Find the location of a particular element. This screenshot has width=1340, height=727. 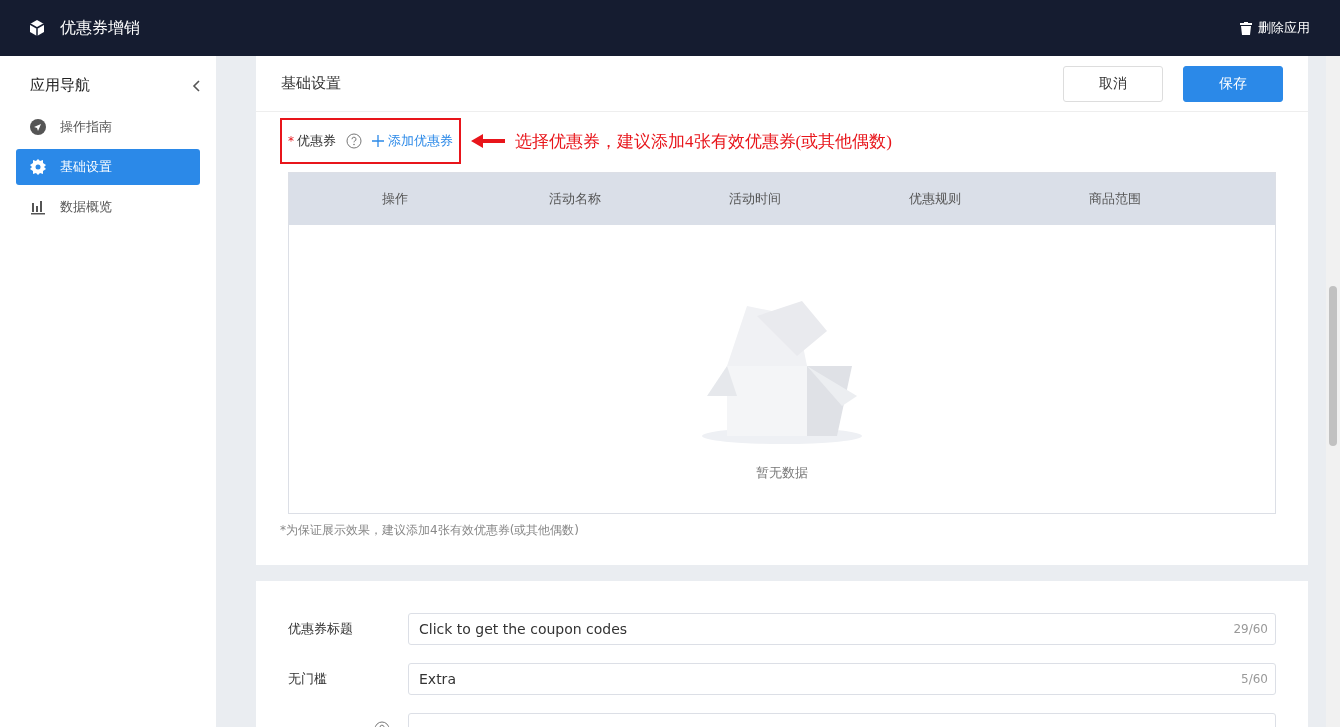

help-icon is located at coordinates (354, 141).